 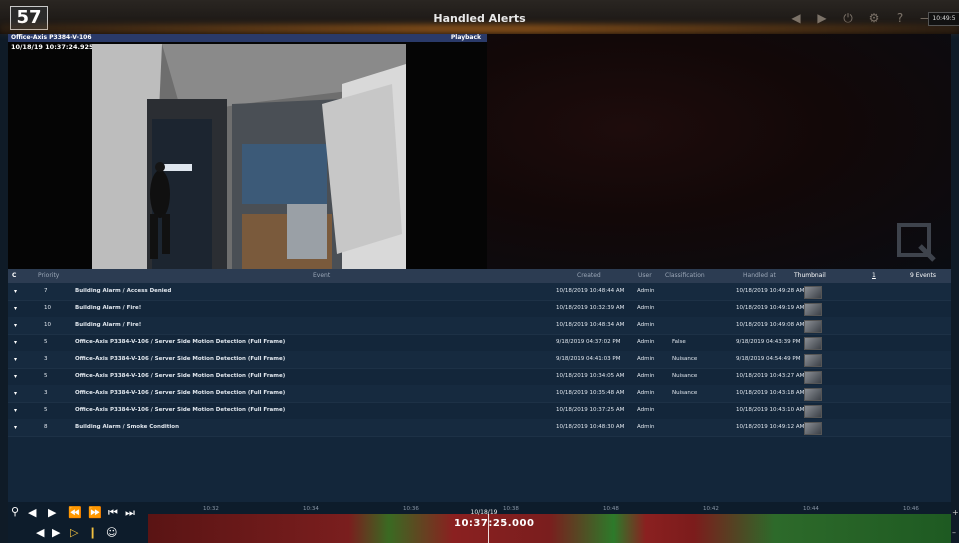 What do you see at coordinates (130, 513) in the screenshot?
I see `skip-to-end-icon: ⏭` at bounding box center [130, 513].